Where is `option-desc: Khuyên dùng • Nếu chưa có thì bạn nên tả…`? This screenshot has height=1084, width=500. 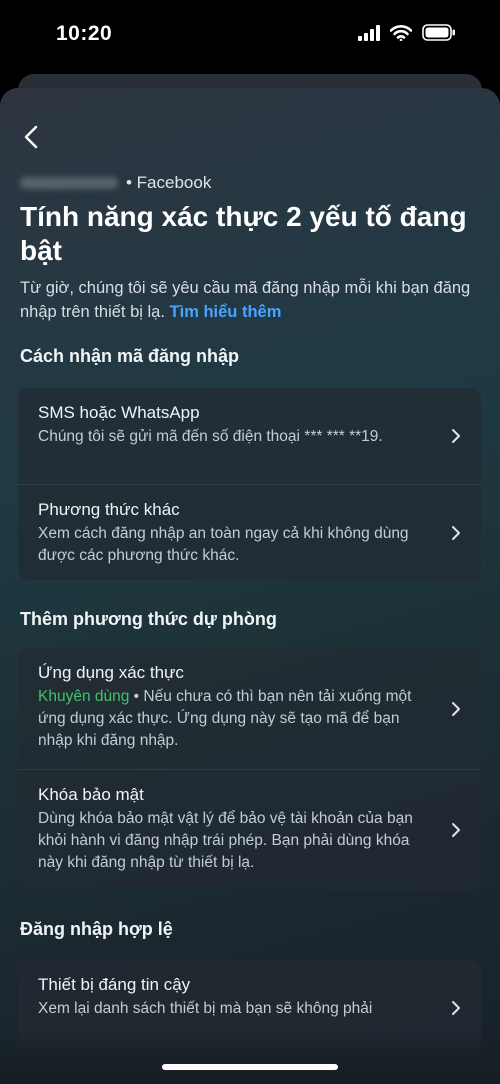
option-desc: Khuyên dùng • Nếu chưa có thì bạn nên tả… is located at coordinates (235, 719).